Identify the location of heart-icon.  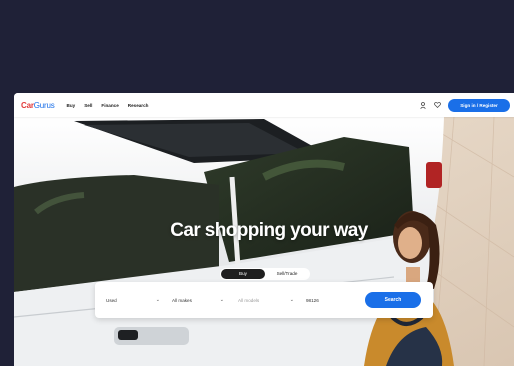
(437, 105).